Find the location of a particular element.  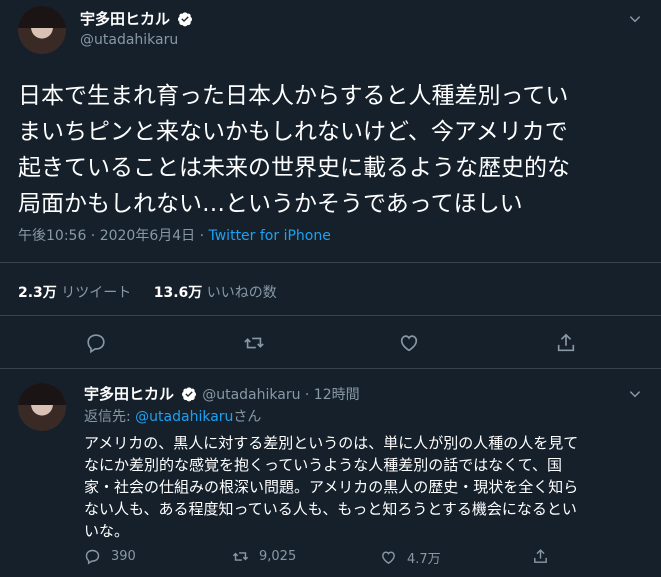

source-link: Twitter for iPhone is located at coordinates (270, 236).